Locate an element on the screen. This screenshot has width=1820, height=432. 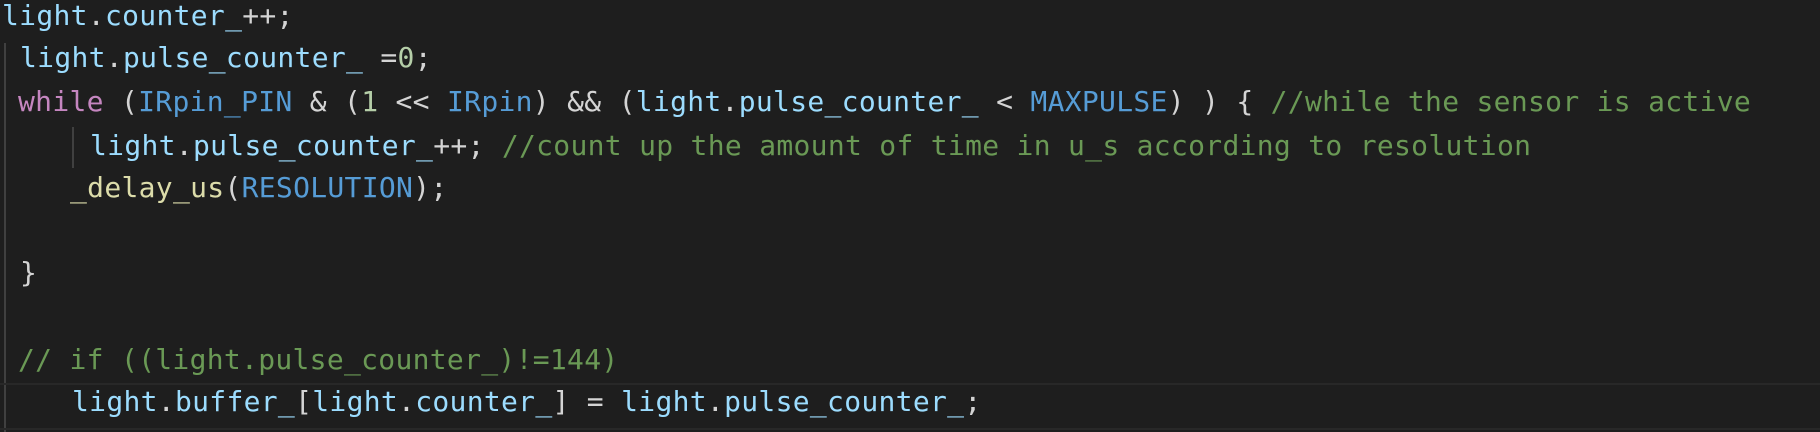
code-line: // if ((light.pulse_counter_)!=144) is located at coordinates (318, 359).